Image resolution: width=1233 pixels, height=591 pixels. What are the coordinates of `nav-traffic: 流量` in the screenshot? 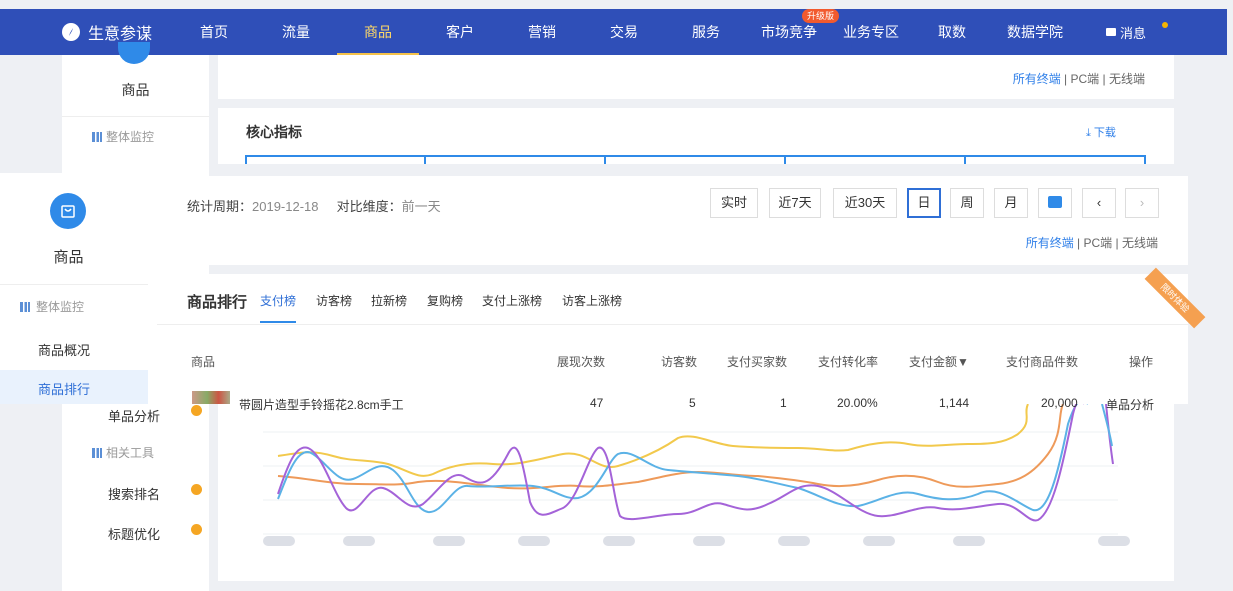 It's located at (296, 32).